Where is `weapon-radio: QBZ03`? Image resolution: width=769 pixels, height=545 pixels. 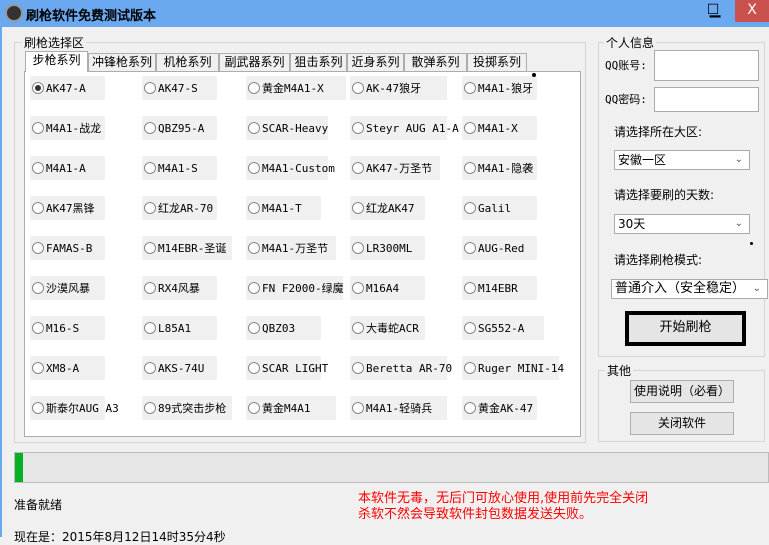 weapon-radio: QBZ03 is located at coordinates (283, 328).